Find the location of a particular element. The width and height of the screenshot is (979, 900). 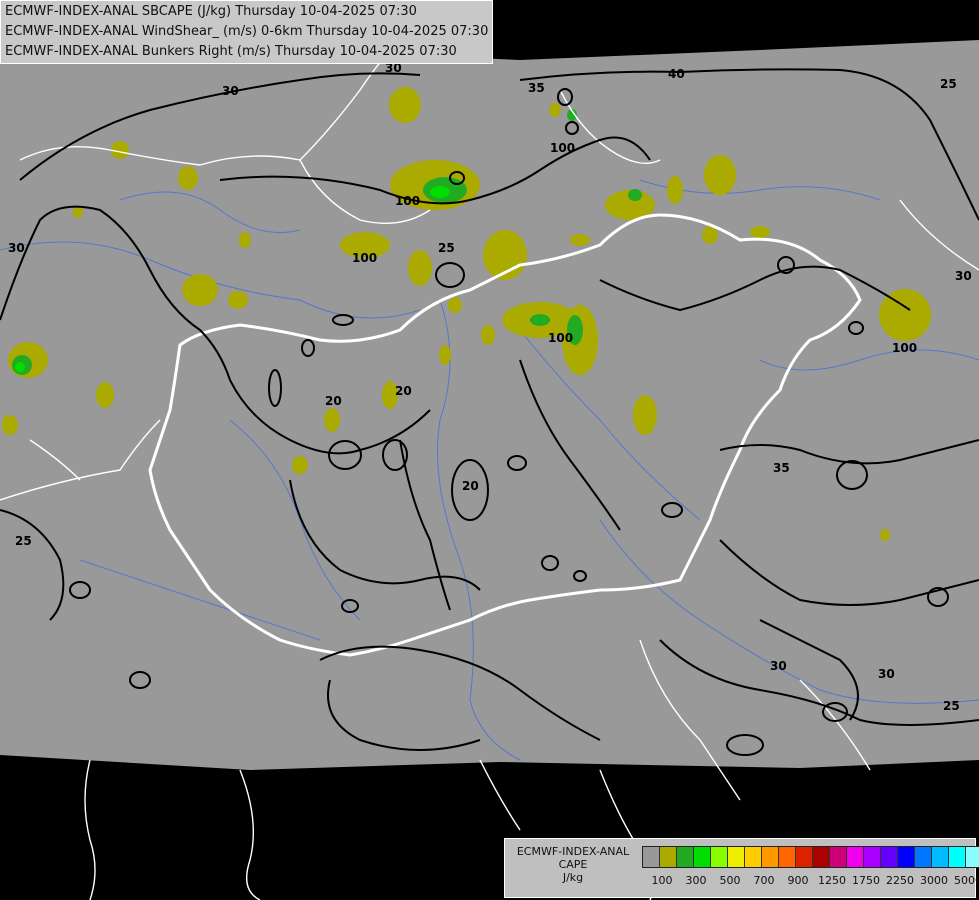

legend-tick: 900 is located at coordinates (798, 880).